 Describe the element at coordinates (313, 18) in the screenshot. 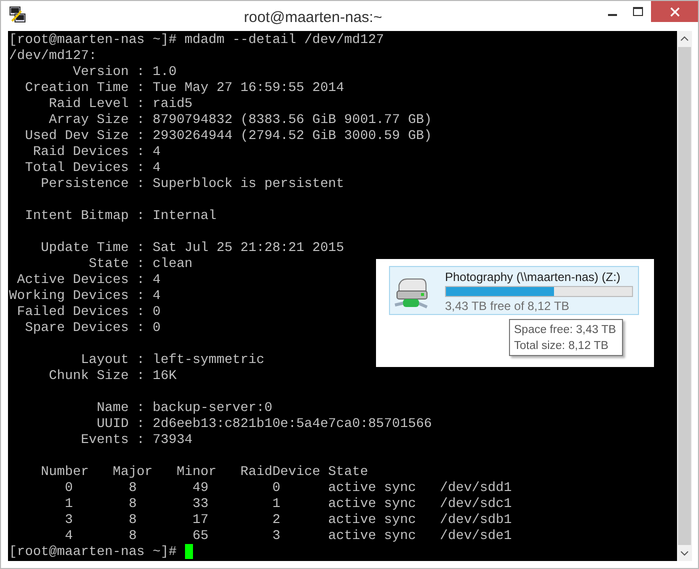

I see `window-title: root@maarten-nas:~` at that location.